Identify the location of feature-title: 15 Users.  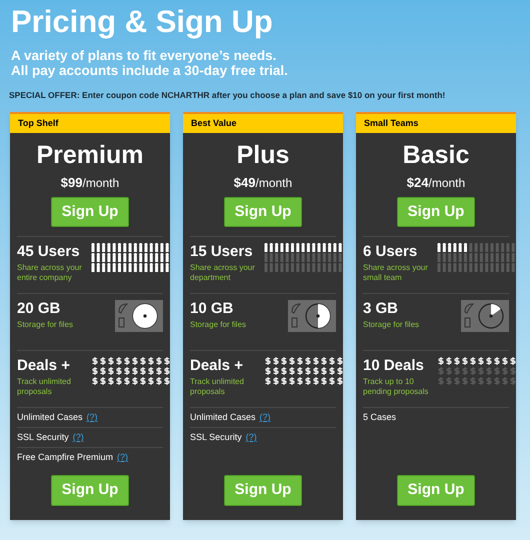
(222, 252).